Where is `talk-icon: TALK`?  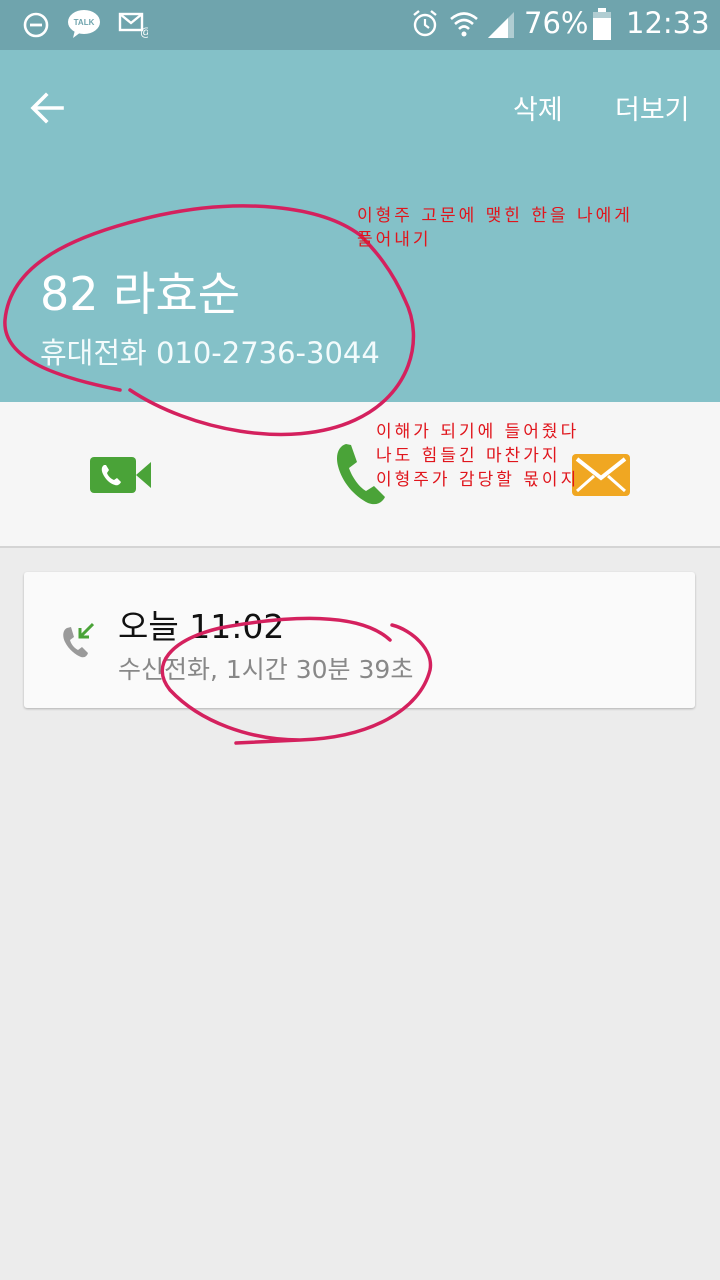 talk-icon: TALK is located at coordinates (84, 24).